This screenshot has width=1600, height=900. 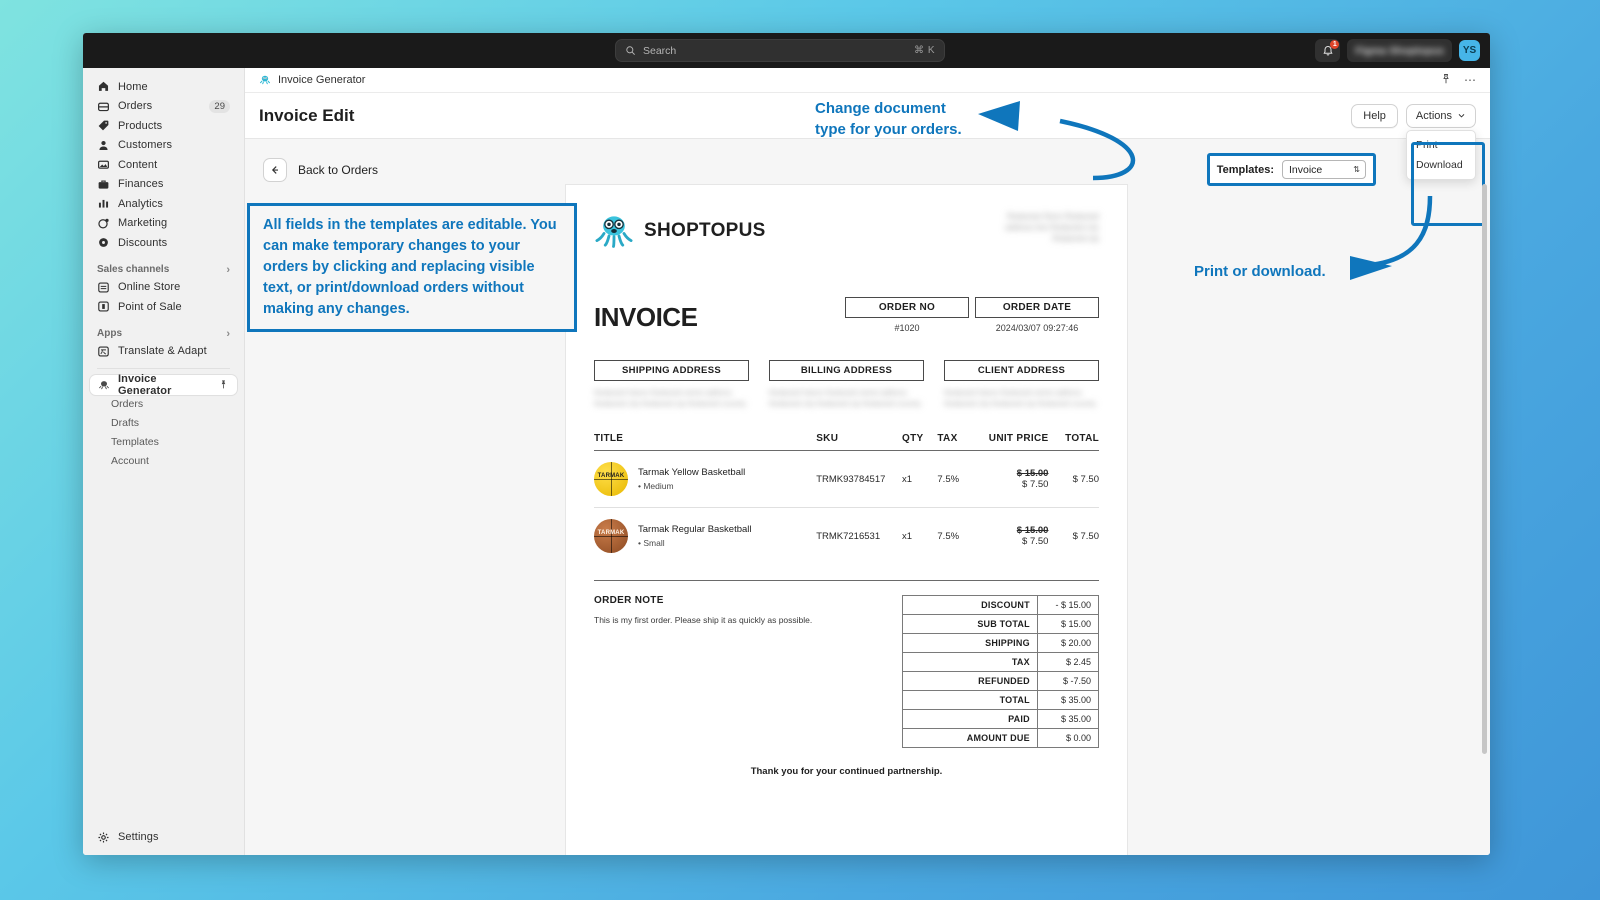 What do you see at coordinates (920, 442) in the screenshot?
I see `col-qty: QTY` at bounding box center [920, 442].